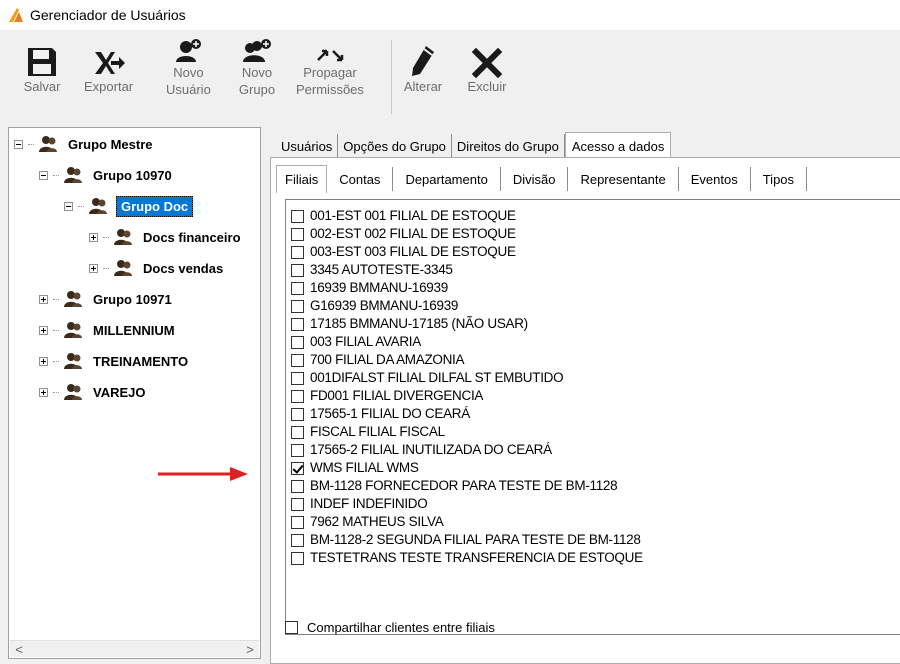 The height and width of the screenshot is (664, 900). What do you see at coordinates (535, 179) in the screenshot?
I see `subtab-divisao: Divisão` at bounding box center [535, 179].